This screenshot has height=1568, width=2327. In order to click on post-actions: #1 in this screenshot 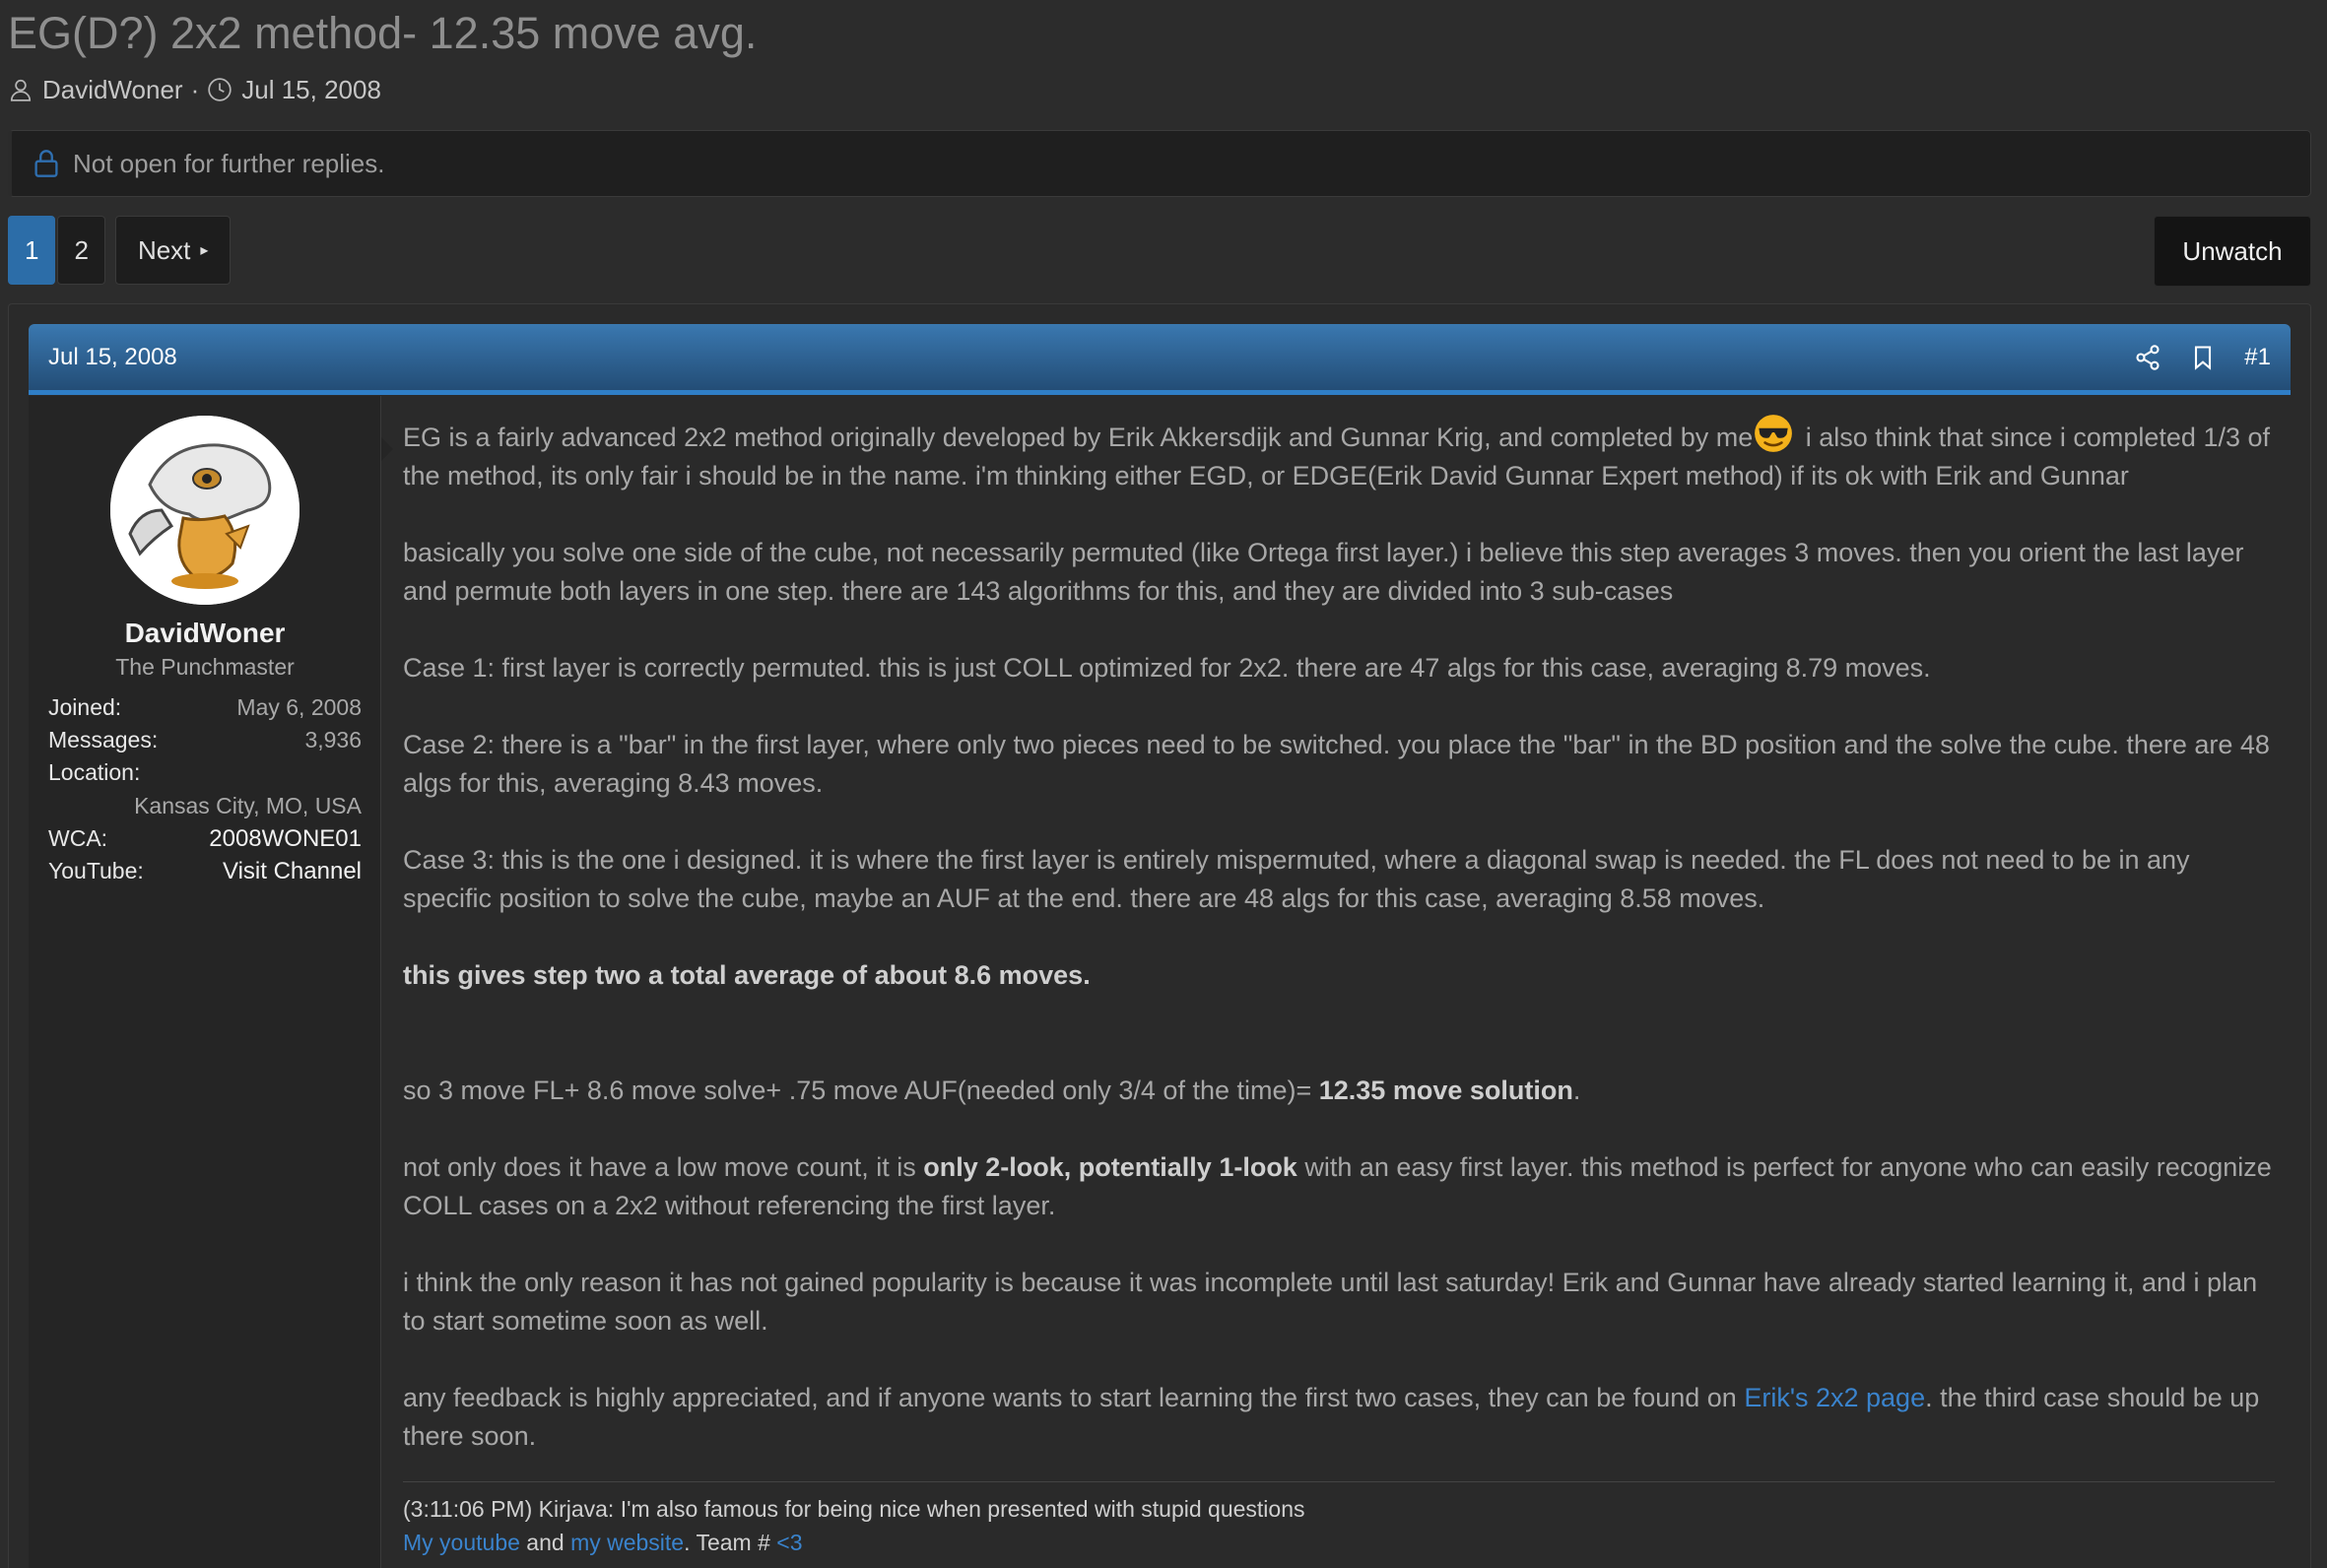, I will do `click(2202, 357)`.